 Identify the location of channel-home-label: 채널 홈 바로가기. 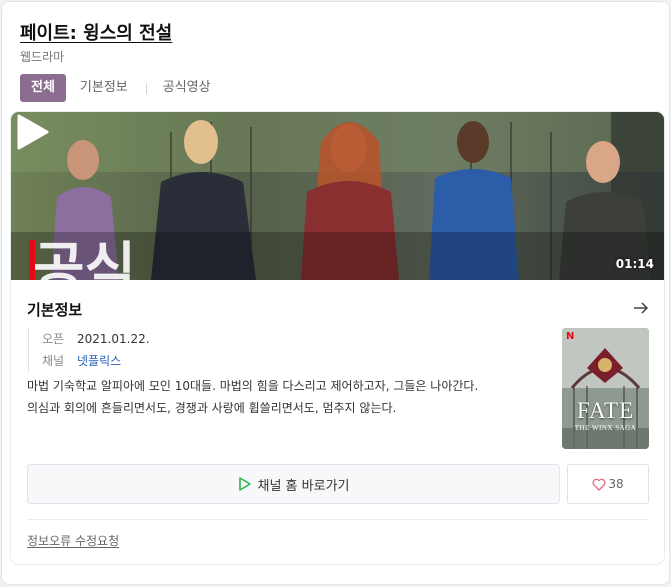
(303, 486).